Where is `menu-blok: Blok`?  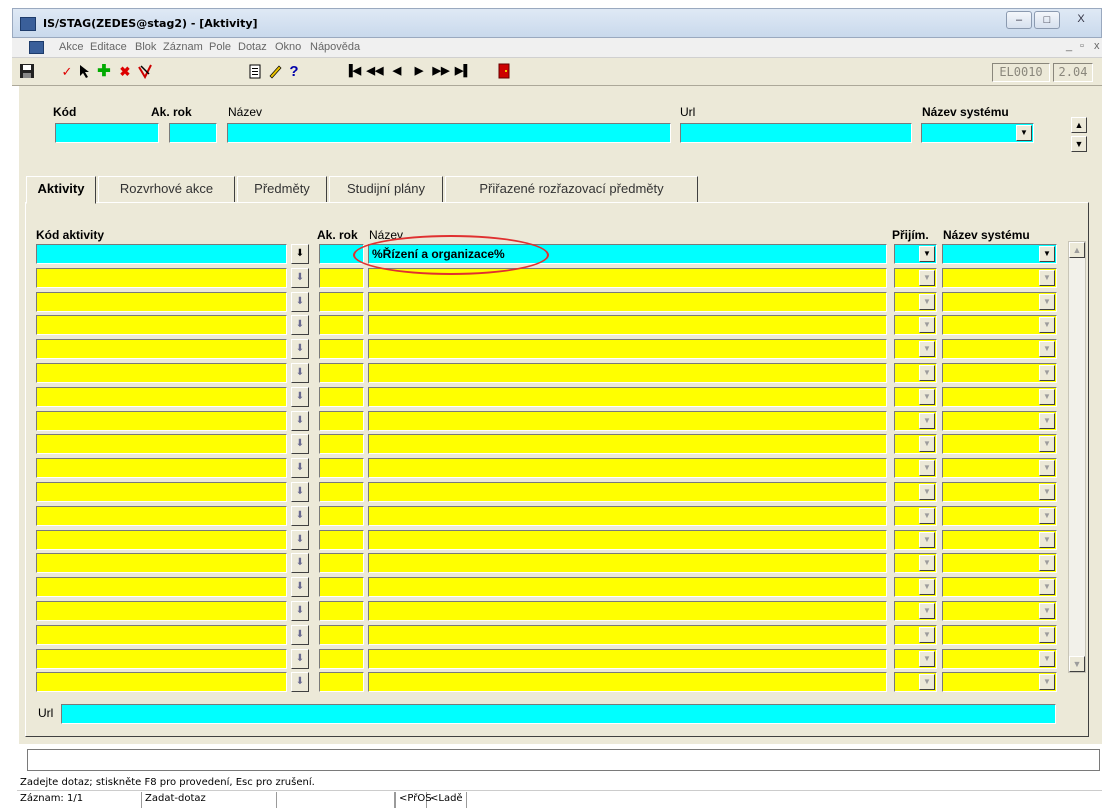
menu-blok: Blok is located at coordinates (145, 47).